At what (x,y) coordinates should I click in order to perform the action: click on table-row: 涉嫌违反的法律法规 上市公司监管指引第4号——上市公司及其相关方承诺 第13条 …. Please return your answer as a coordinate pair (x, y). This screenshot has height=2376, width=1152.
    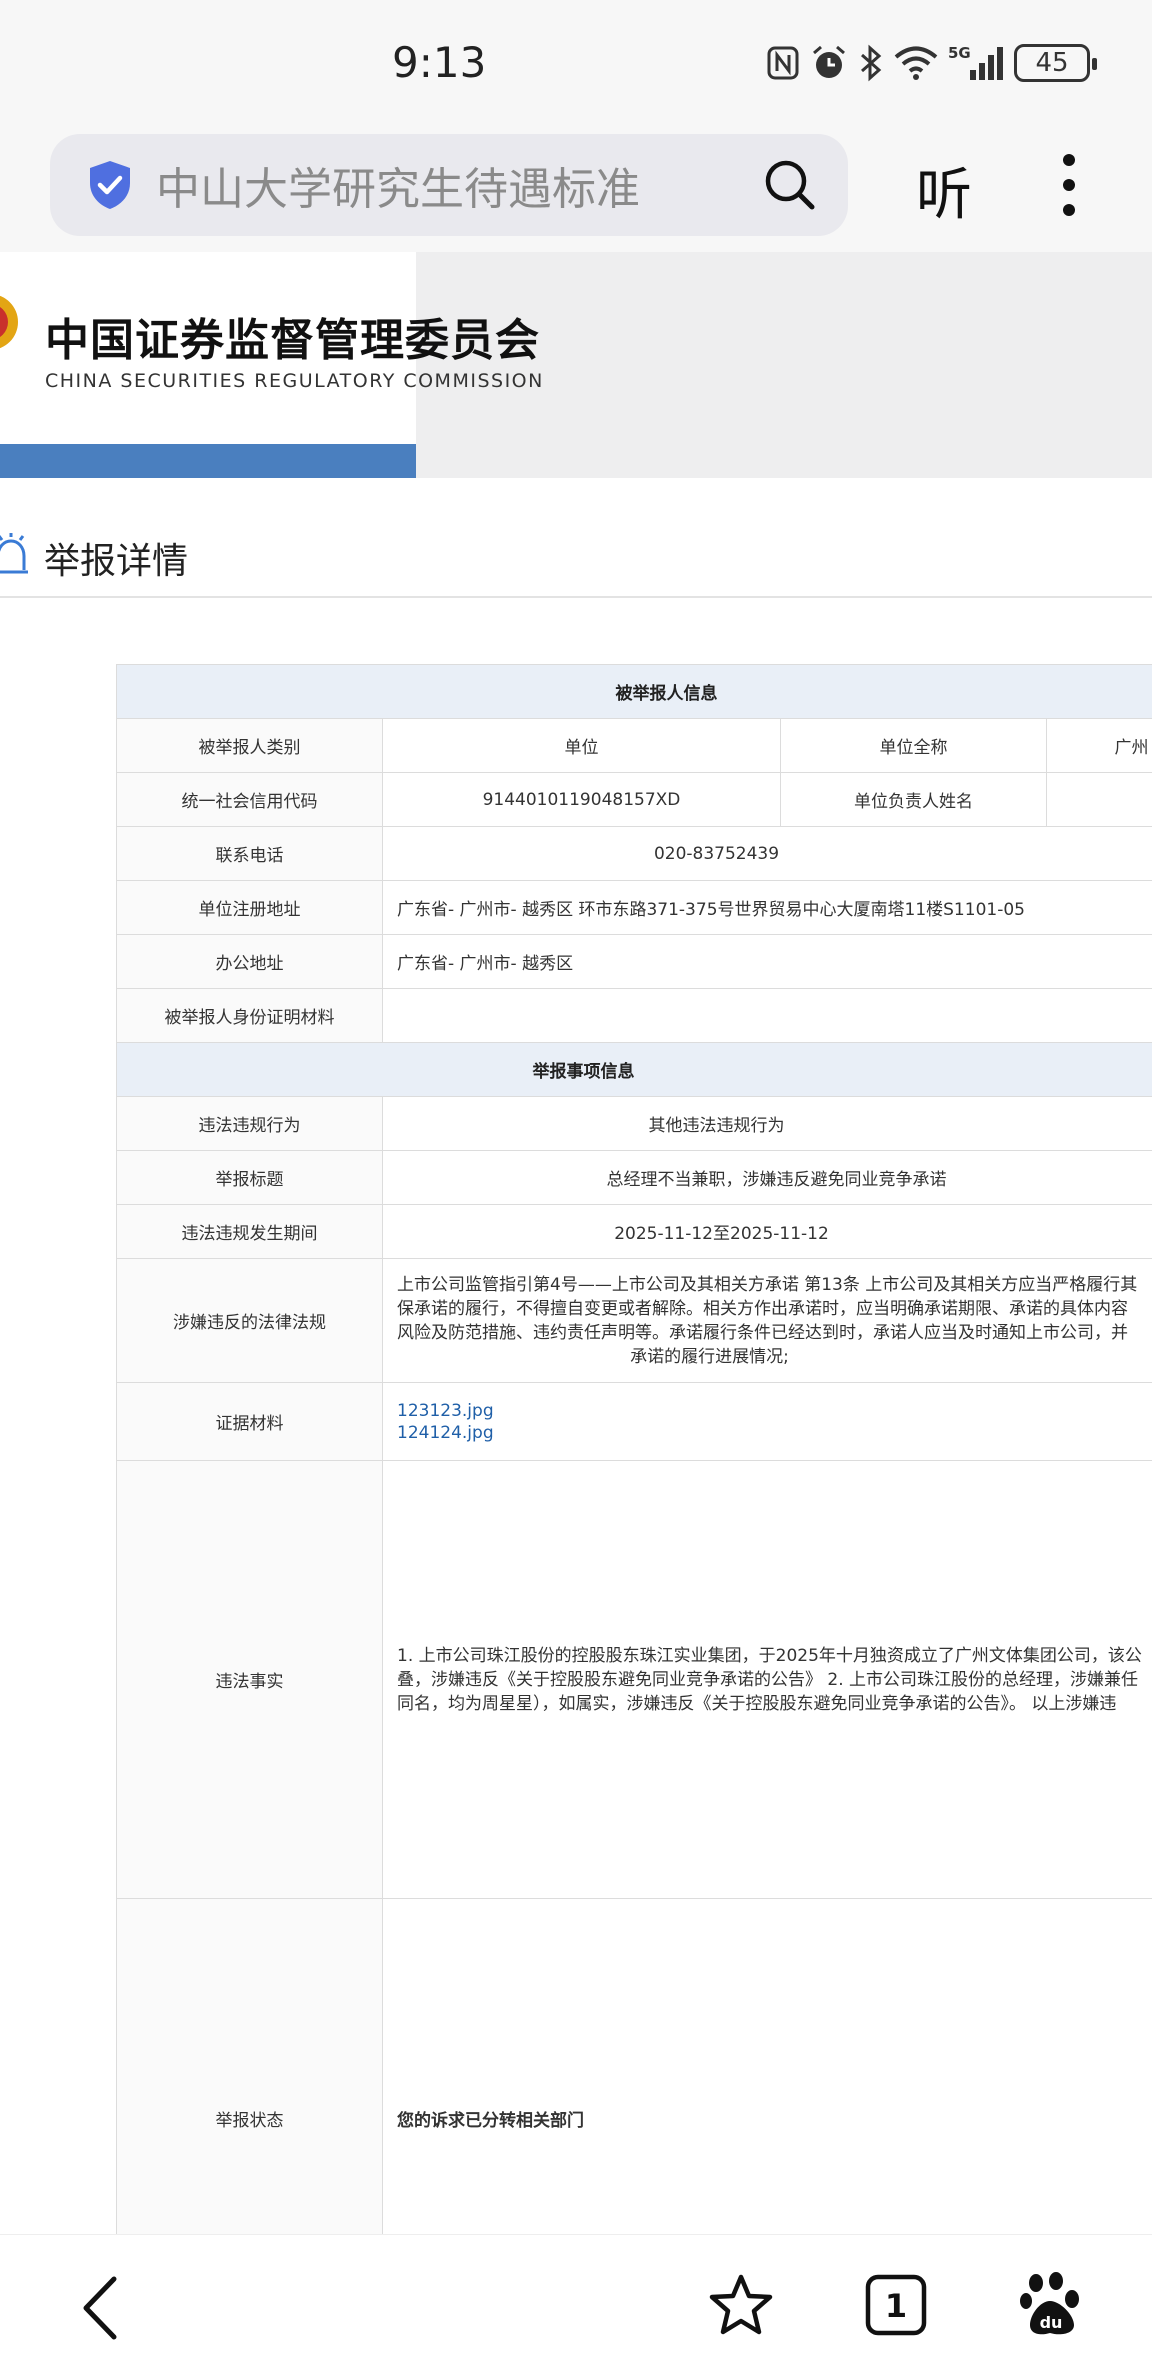
    Looking at the image, I should click on (634, 1320).